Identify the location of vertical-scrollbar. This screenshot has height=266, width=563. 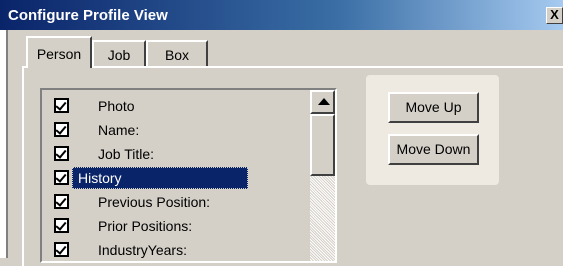
(322, 175).